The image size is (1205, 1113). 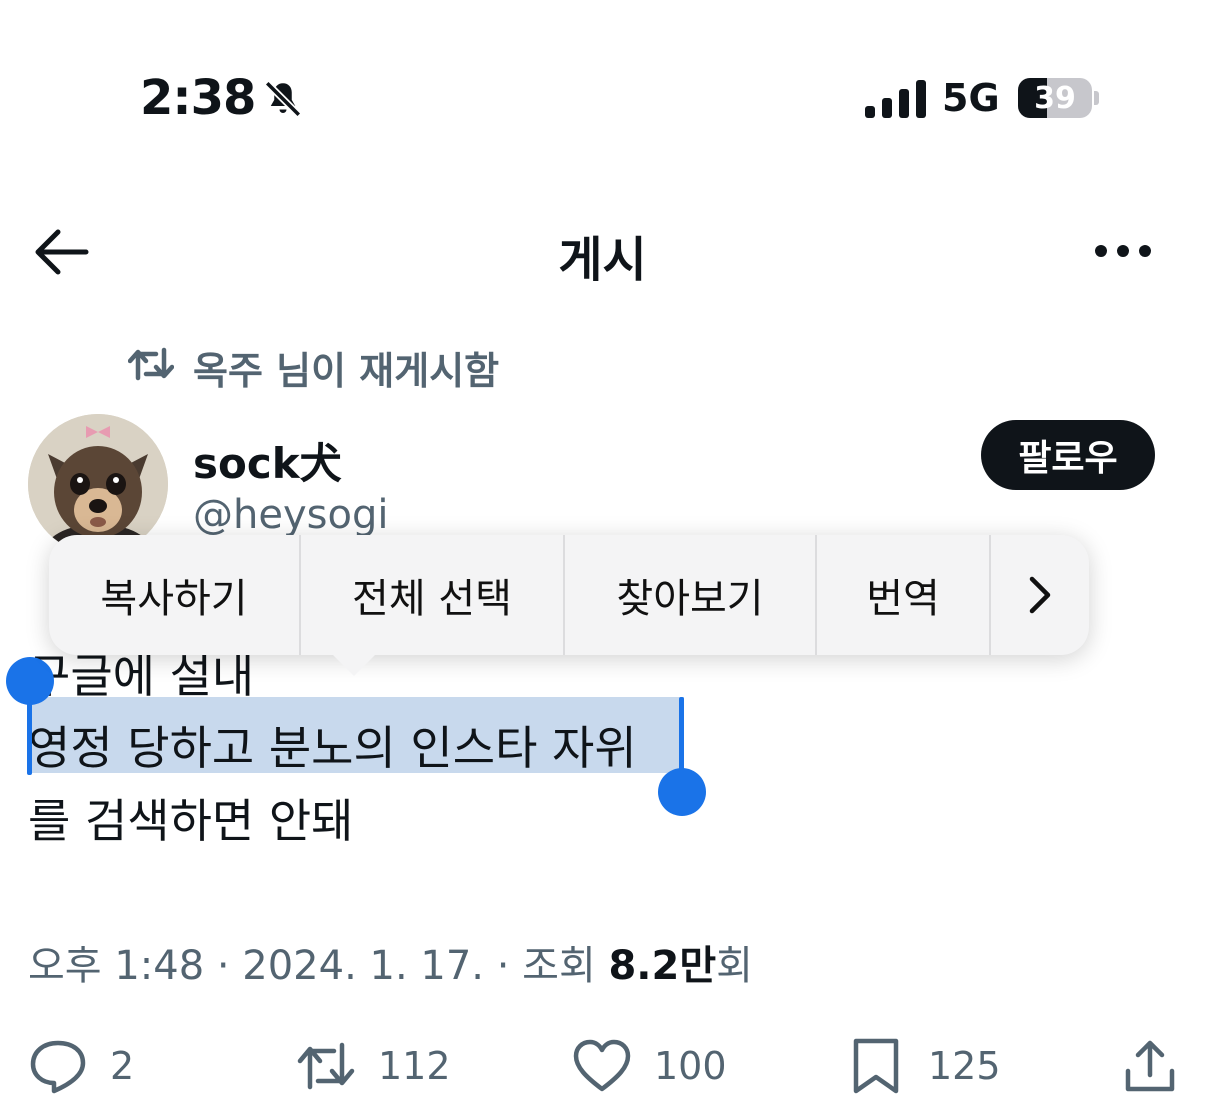 What do you see at coordinates (1068, 455) in the screenshot?
I see `follow-button: 팔로우` at bounding box center [1068, 455].